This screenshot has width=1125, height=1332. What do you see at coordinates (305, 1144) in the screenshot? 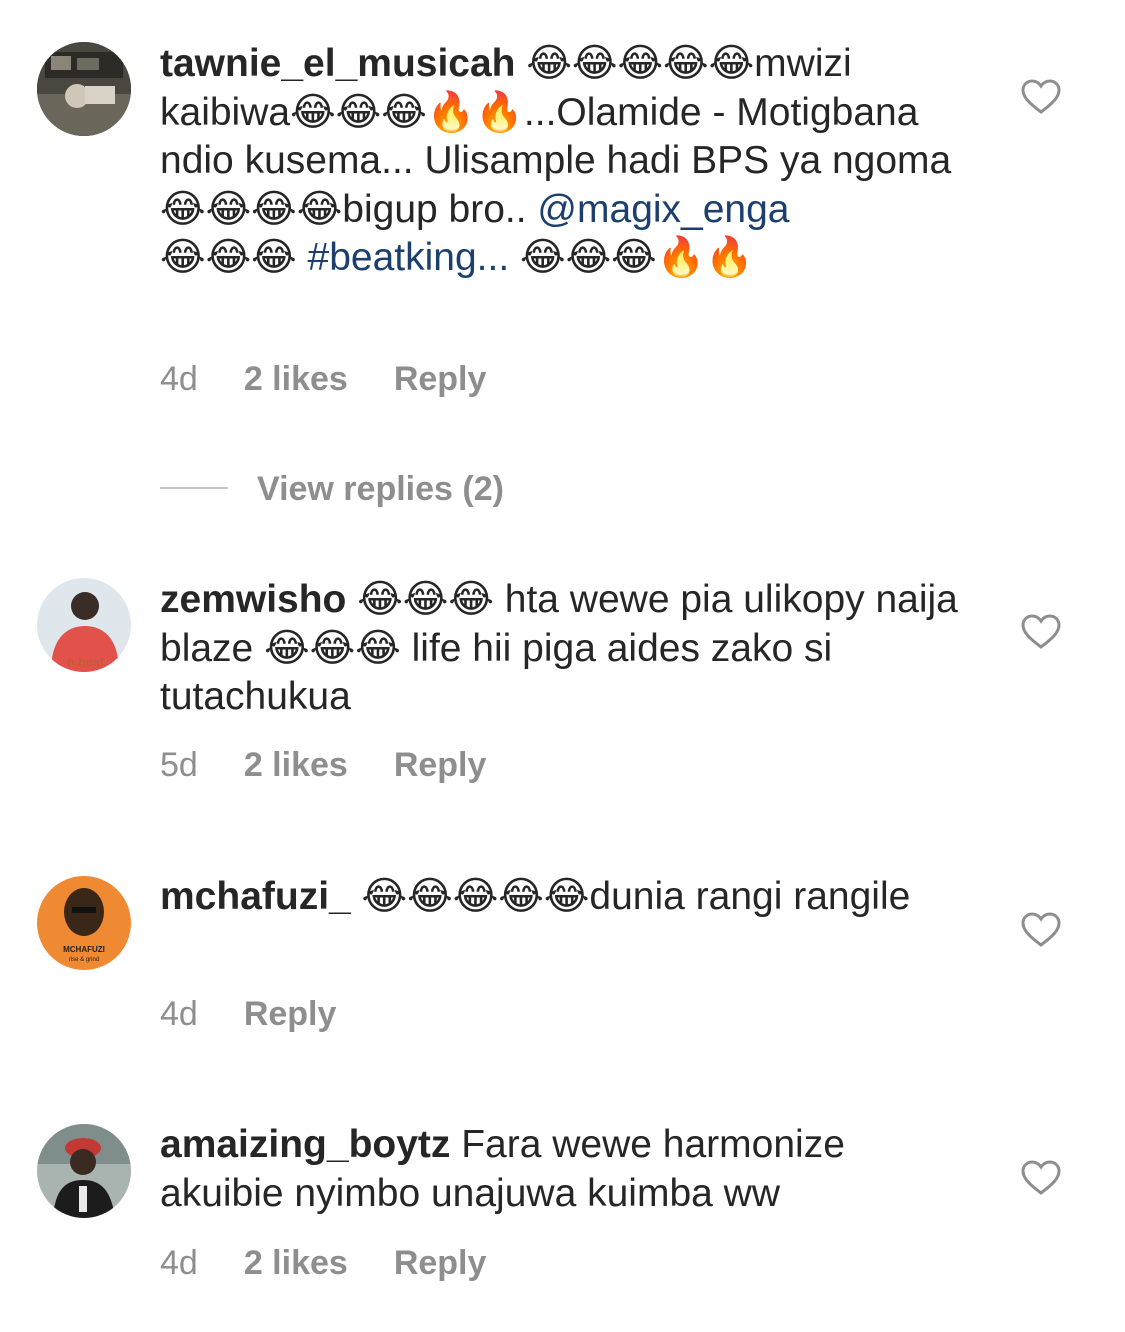
I see `username: amaizing_boytz` at bounding box center [305, 1144].